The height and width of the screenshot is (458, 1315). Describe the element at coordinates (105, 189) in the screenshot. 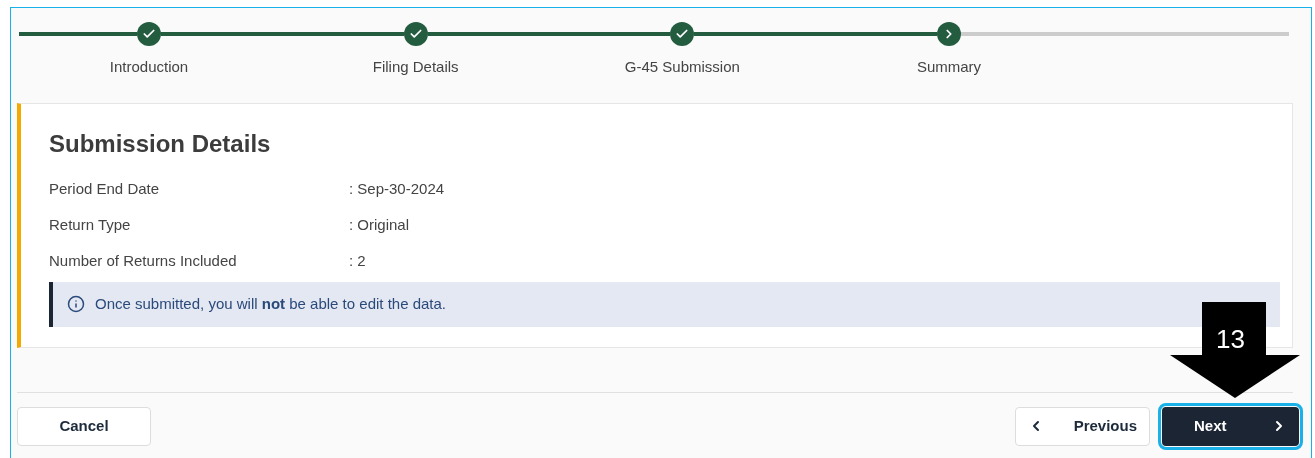

I see `field-label: Period End Date` at that location.